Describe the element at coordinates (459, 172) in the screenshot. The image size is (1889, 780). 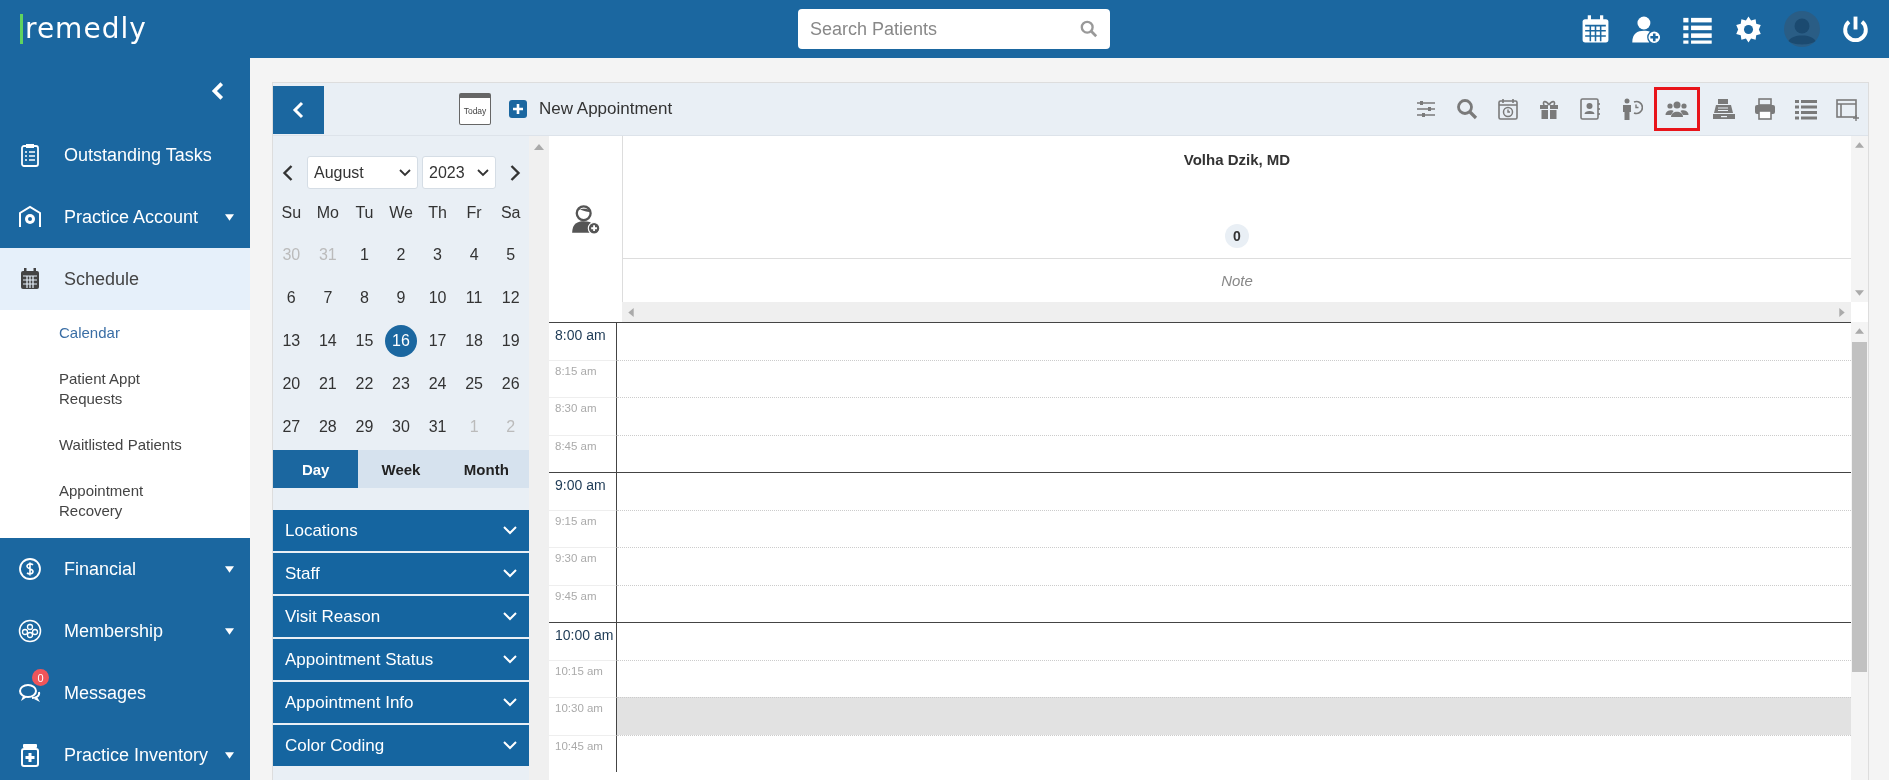
I see `year-select: 2023` at that location.